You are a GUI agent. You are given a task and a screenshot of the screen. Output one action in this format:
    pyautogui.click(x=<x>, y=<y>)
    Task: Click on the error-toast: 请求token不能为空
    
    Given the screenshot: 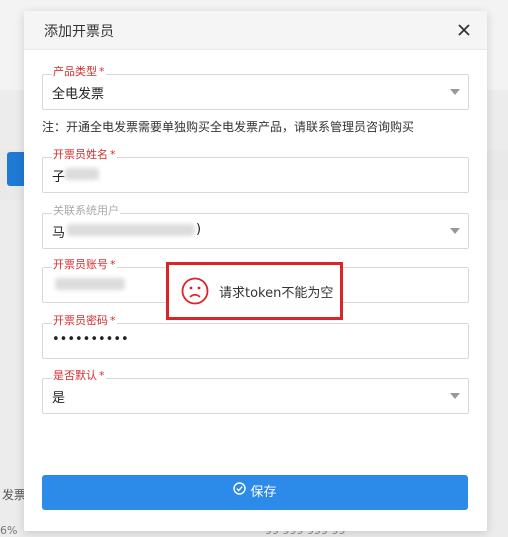 What is the action you would take?
    pyautogui.click(x=254, y=291)
    